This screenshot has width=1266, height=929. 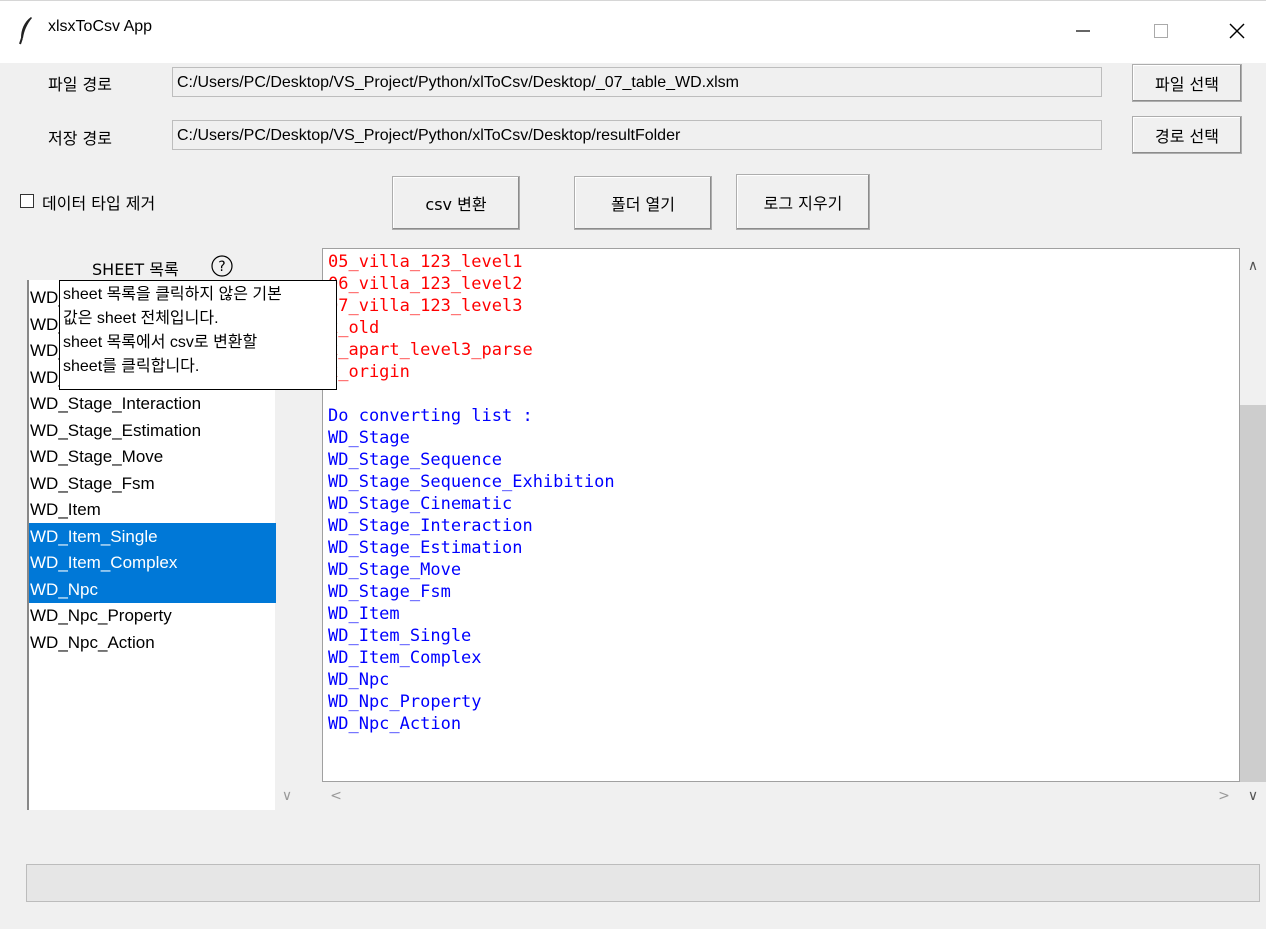 I want to click on remove-datatype-checkbox, so click(x=27, y=201).